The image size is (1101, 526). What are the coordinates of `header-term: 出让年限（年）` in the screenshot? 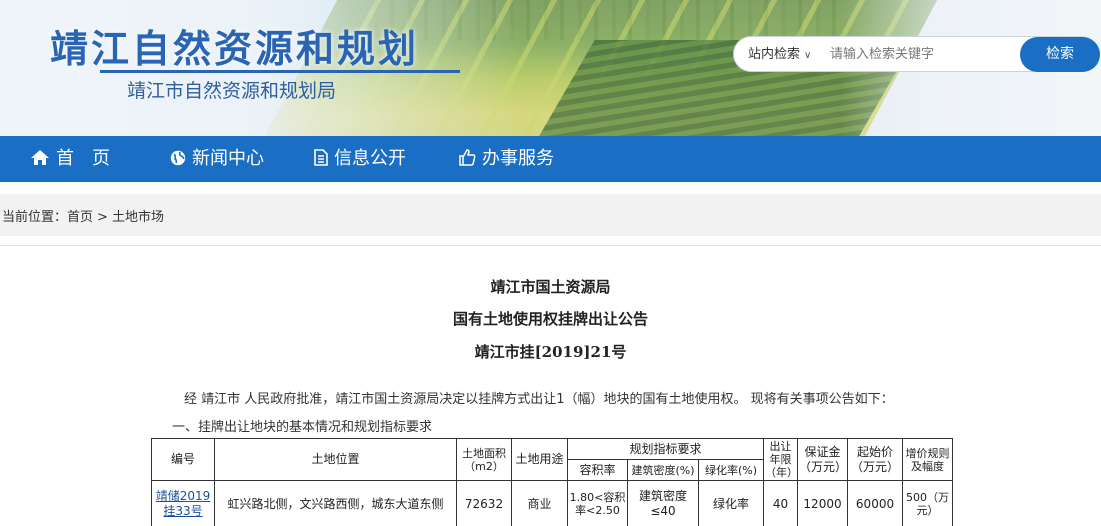 It's located at (781, 459).